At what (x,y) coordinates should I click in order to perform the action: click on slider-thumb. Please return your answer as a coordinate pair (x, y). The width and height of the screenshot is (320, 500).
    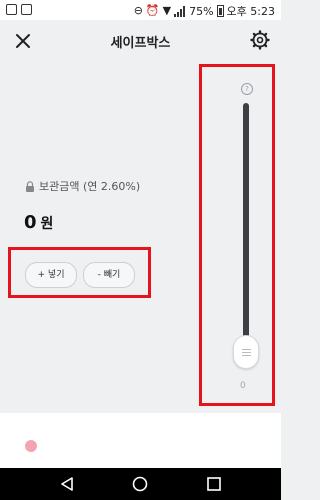
    Looking at the image, I should click on (246, 352).